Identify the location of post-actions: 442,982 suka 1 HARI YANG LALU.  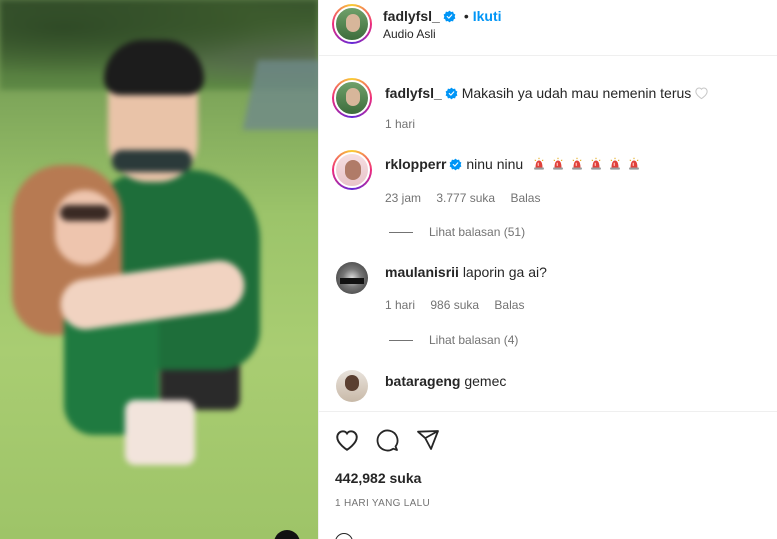
(548, 475).